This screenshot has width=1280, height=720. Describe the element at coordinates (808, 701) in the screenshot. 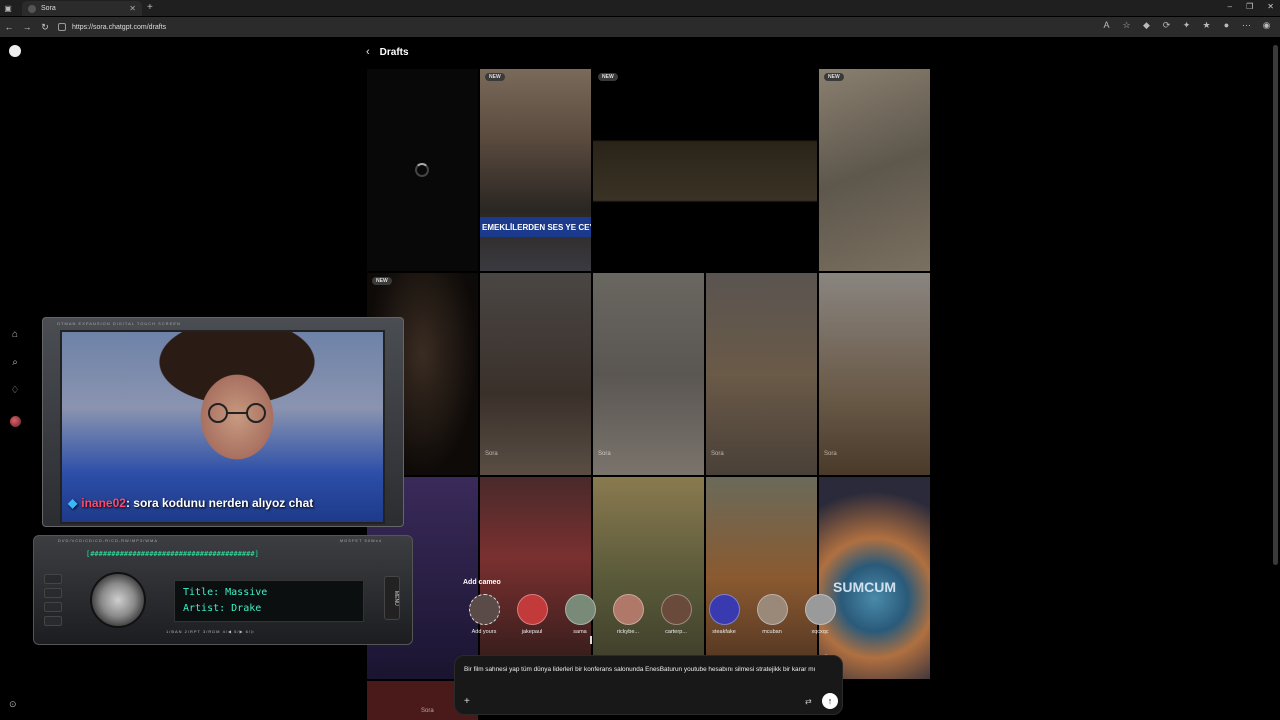

I see `settings-sliders-icon: ⇄` at that location.